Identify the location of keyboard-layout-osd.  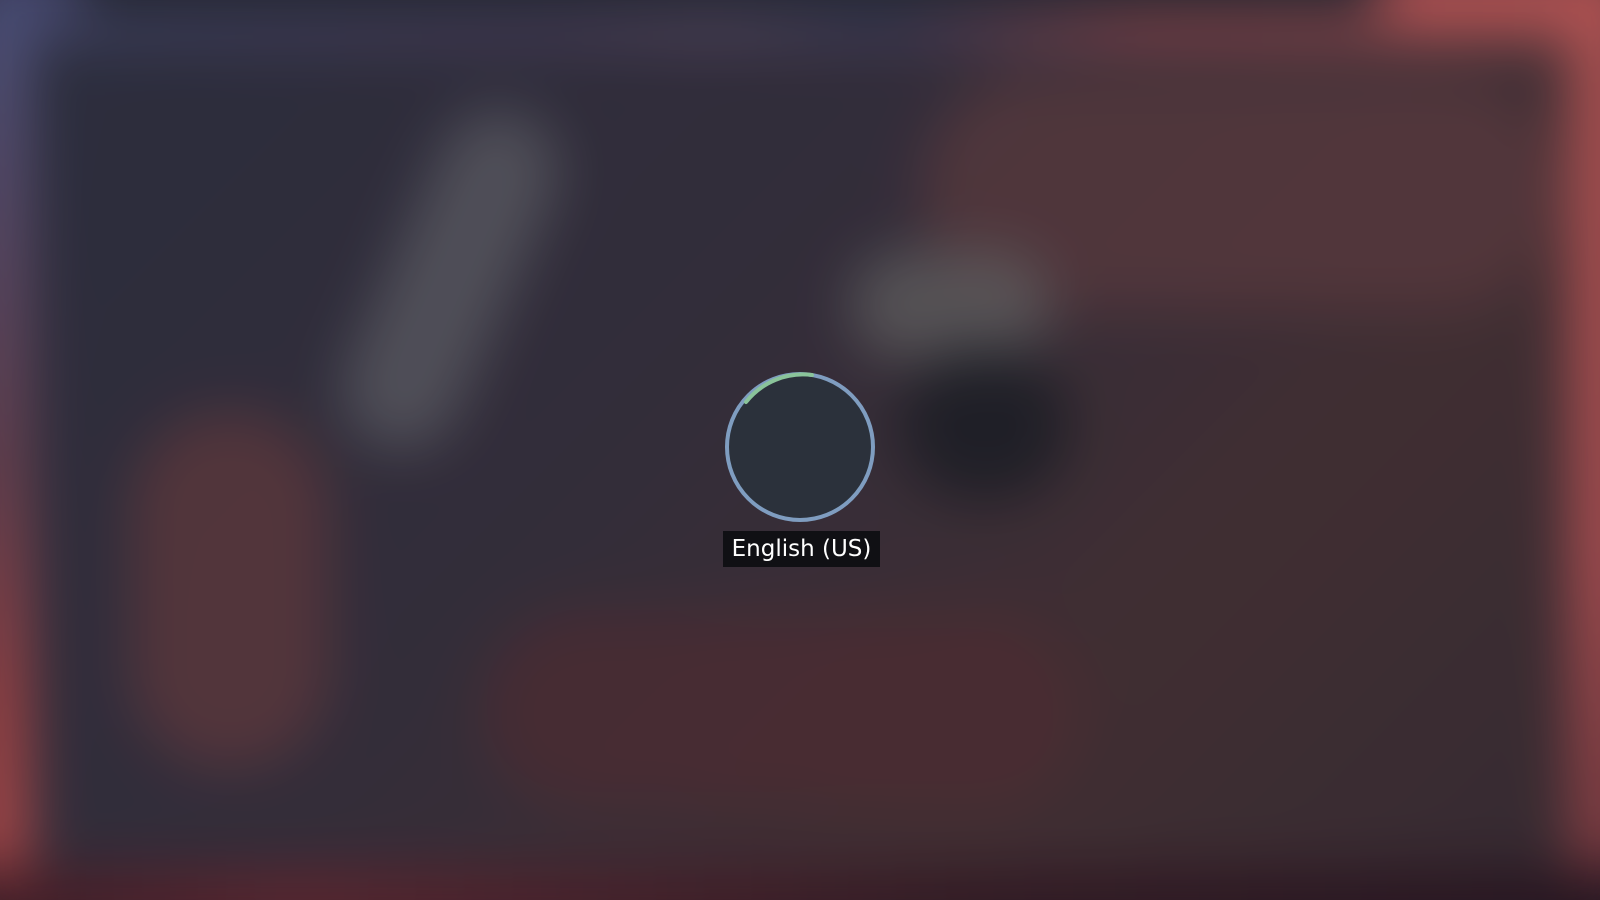
(800, 447).